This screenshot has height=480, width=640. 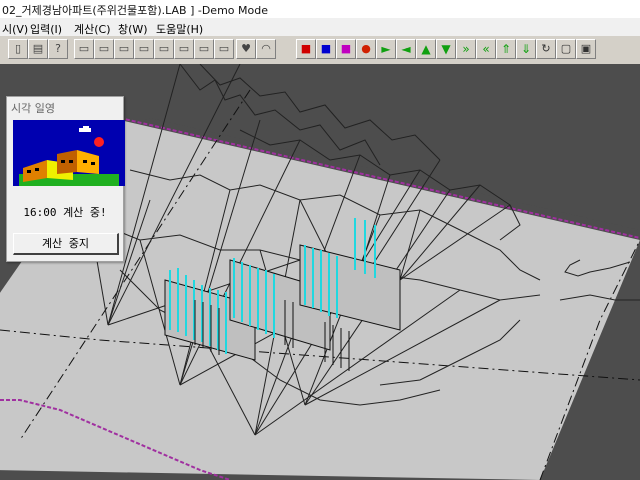 I want to click on title-bar: 02_거제경남아파트(주위건물포함).LAB ] -Demo Mode, so click(x=320, y=9).